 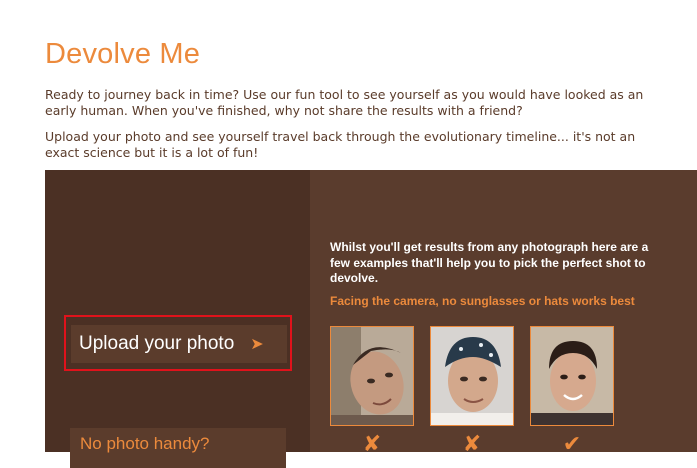 What do you see at coordinates (572, 444) in the screenshot?
I see `checkmark-icon: ✔` at bounding box center [572, 444].